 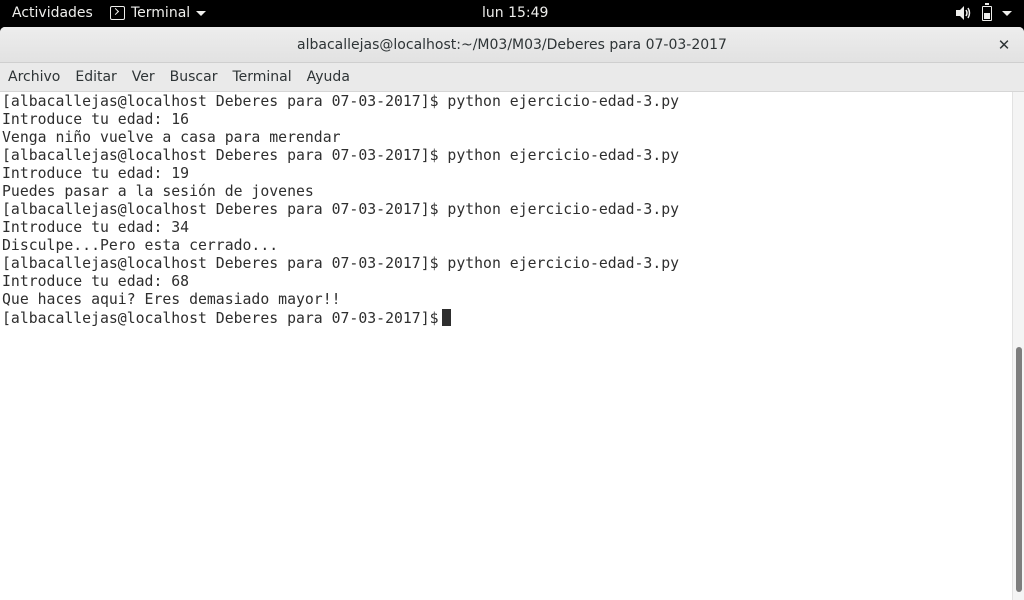 I want to click on menu-archivo: Archivo, so click(x=34, y=77).